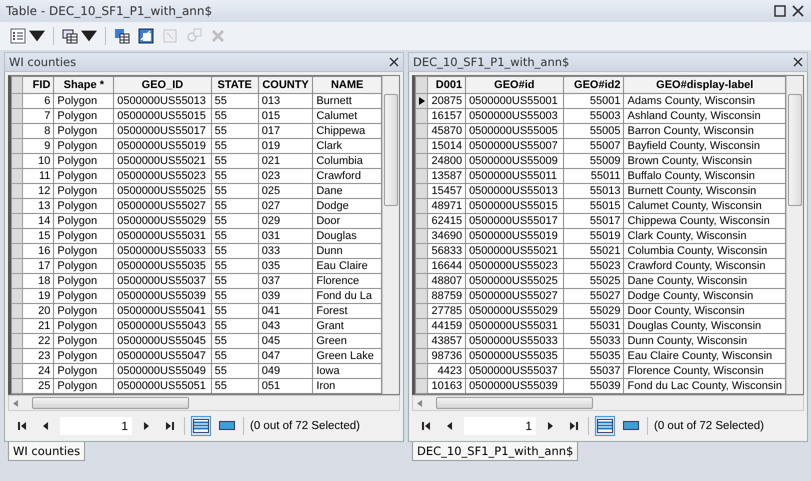 This screenshot has height=481, width=811. I want to click on table-cell: 021, so click(285, 161).